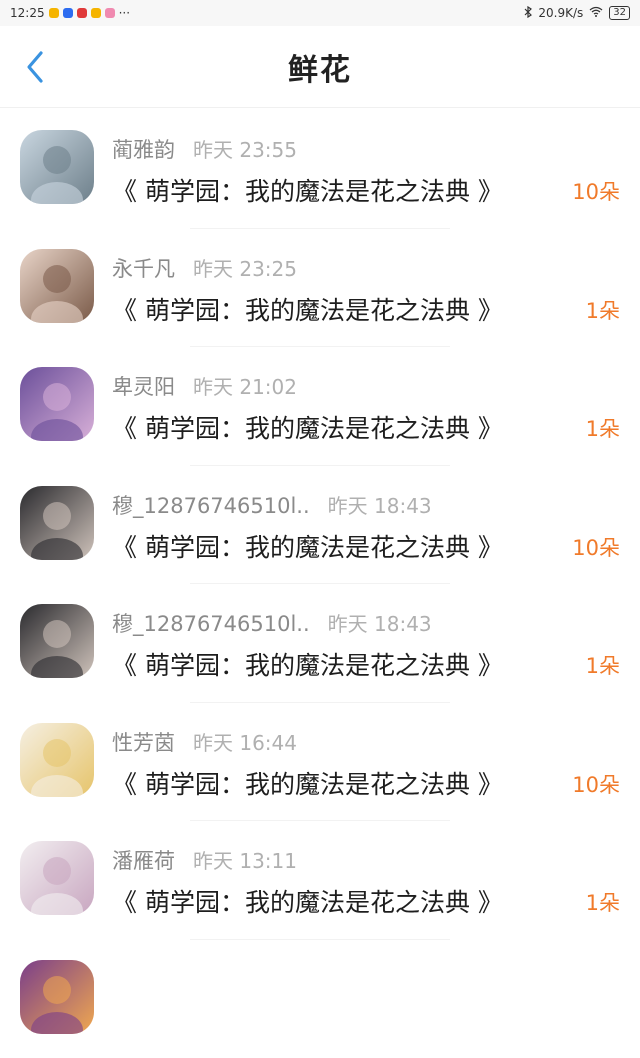 The image size is (640, 1058). I want to click on avatar-couple, so click(57, 167).